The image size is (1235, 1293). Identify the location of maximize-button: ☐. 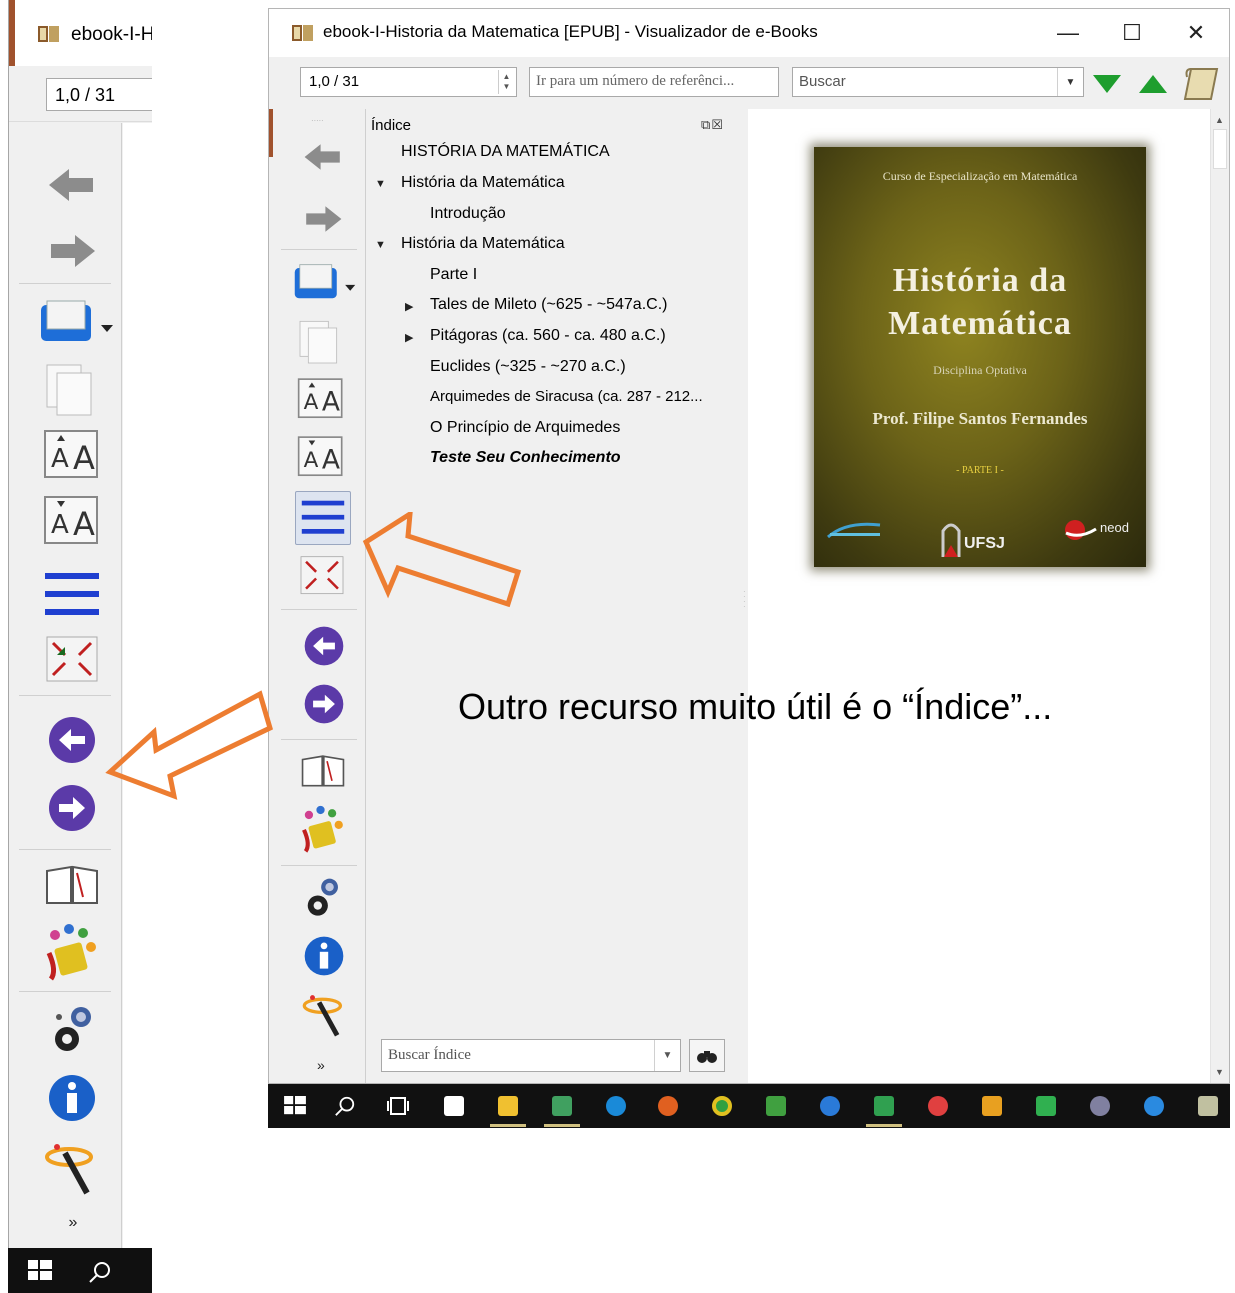
(1132, 33).